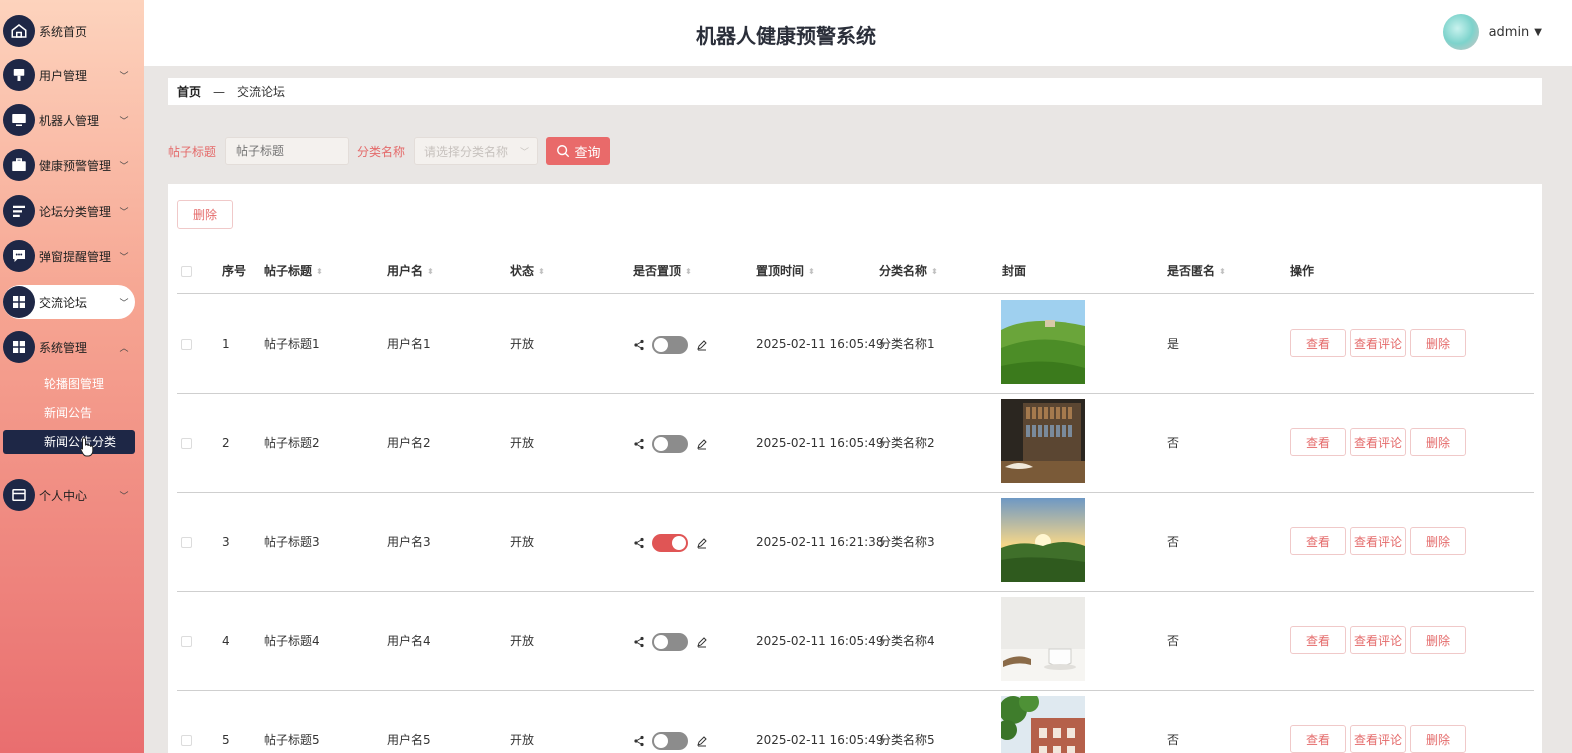 This screenshot has height=753, width=1572. I want to click on header-category: 分类名称 ⬍, so click(908, 271).